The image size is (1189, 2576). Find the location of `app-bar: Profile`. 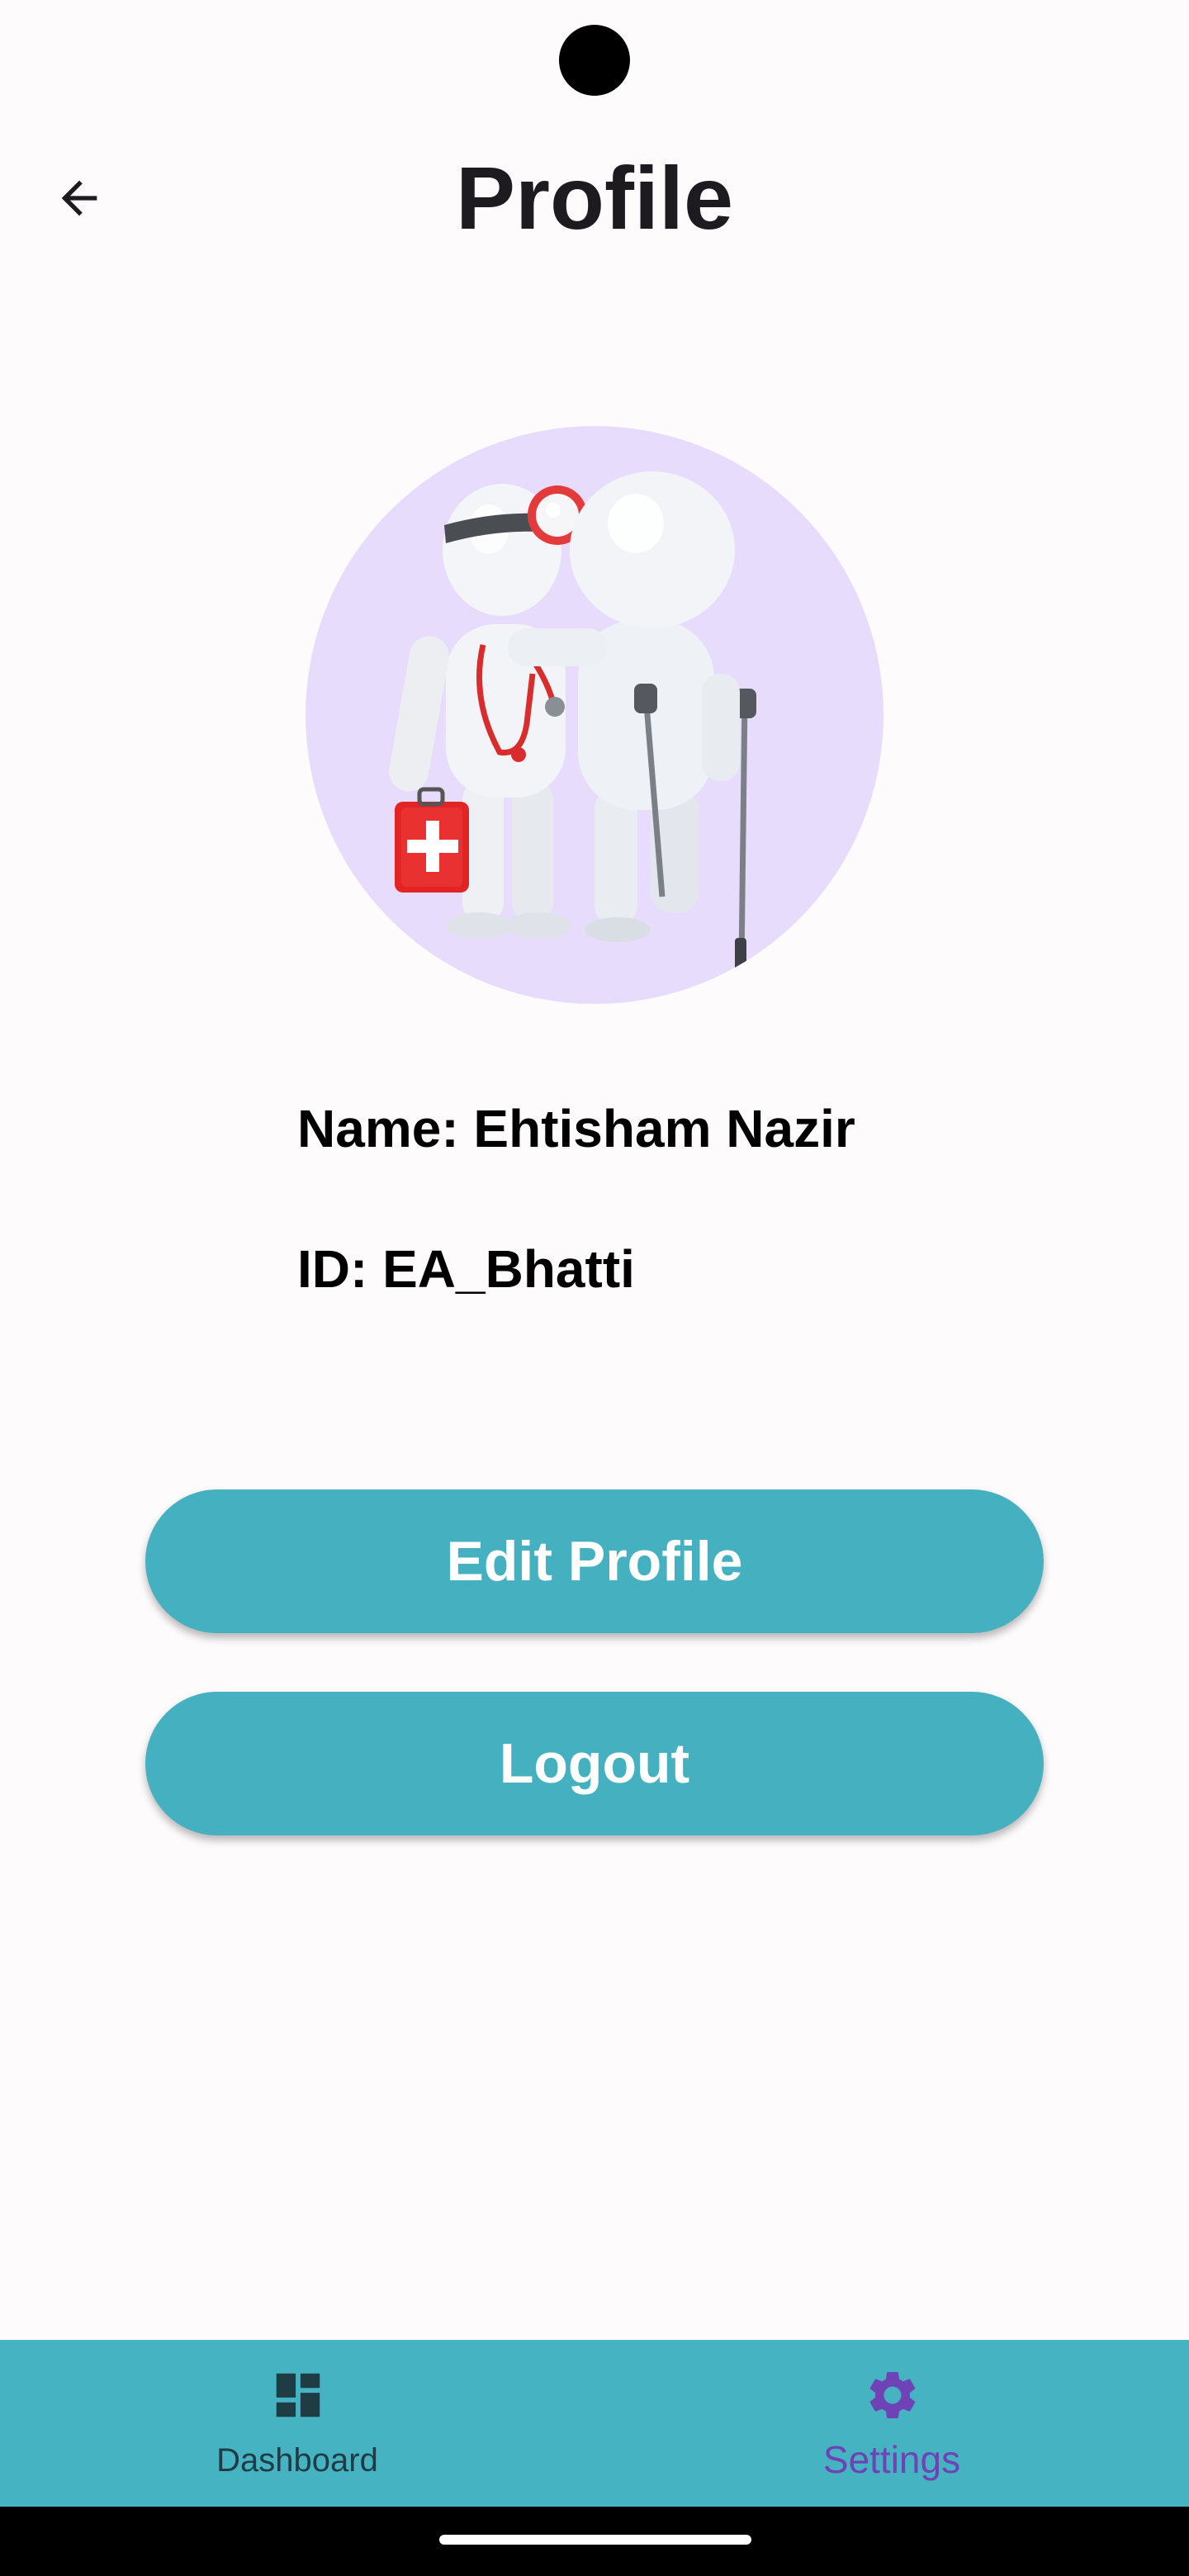

app-bar: Profile is located at coordinates (594, 198).